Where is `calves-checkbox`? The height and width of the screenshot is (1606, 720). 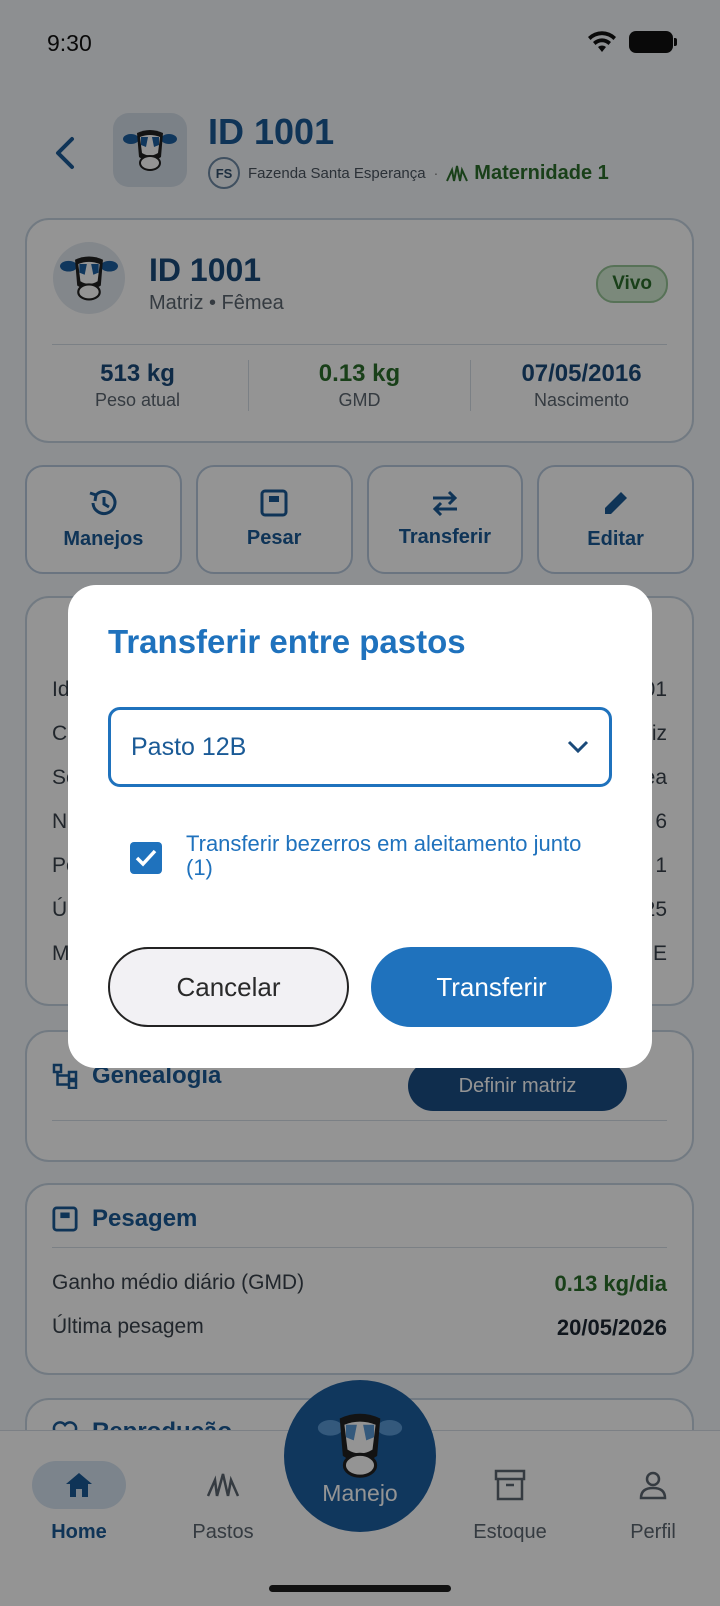 calves-checkbox is located at coordinates (146, 858).